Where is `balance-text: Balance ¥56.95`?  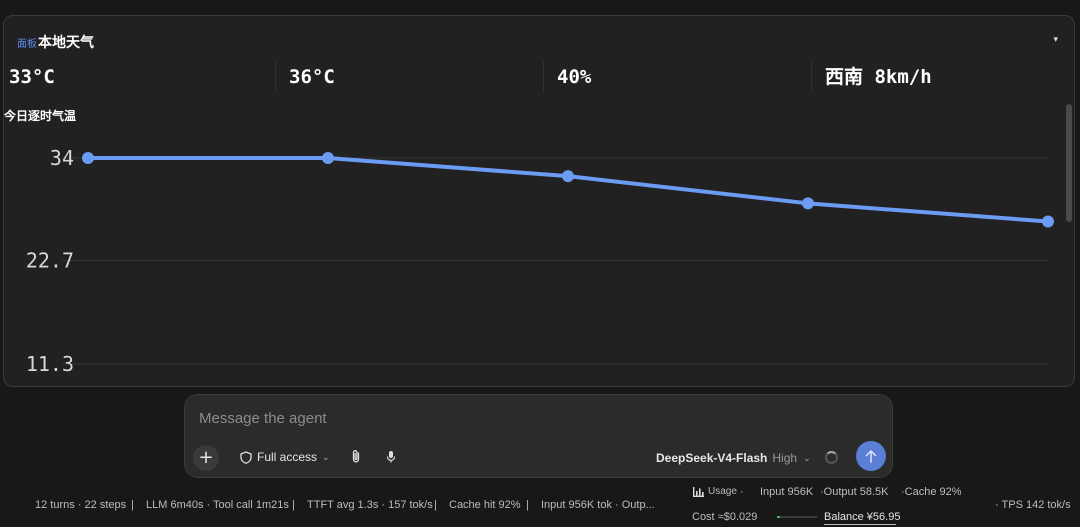 balance-text: Balance ¥56.95 is located at coordinates (862, 517).